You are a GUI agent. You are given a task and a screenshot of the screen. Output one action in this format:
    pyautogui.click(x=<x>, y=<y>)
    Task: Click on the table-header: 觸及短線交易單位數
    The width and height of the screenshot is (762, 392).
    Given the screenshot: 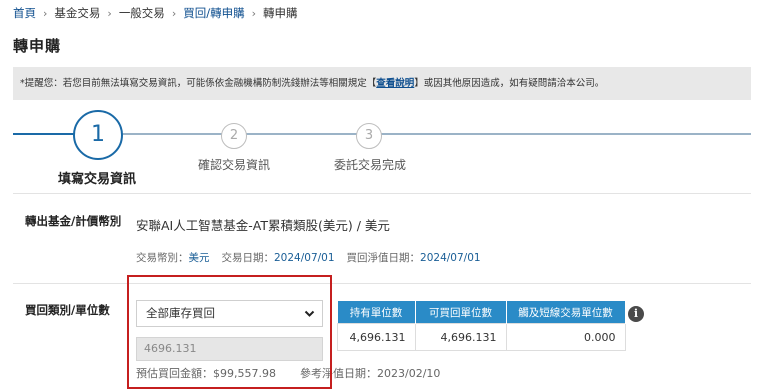 What is the action you would take?
    pyautogui.click(x=566, y=312)
    